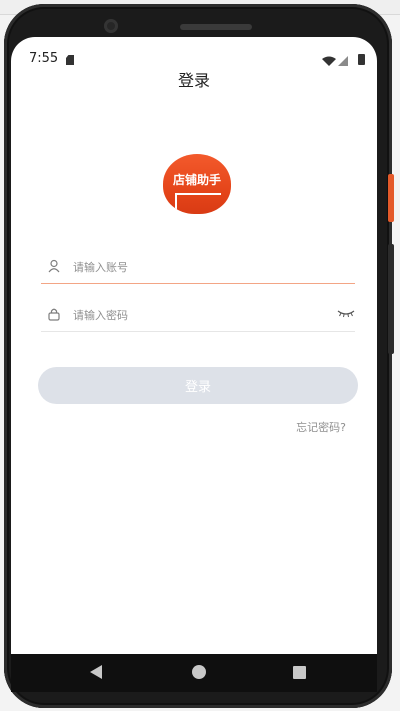  Describe the element at coordinates (96, 672) in the screenshot. I see `back-icon` at that location.